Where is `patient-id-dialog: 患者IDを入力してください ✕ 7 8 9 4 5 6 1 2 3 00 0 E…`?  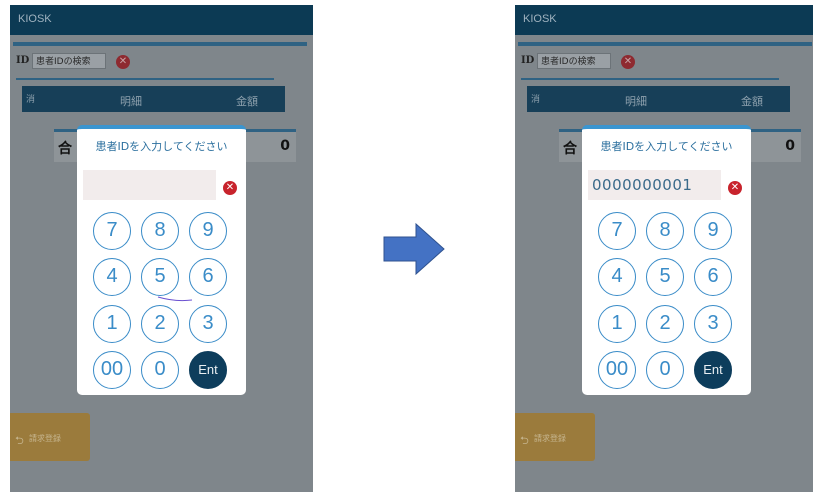 patient-id-dialog: 患者IDを入力してください ✕ 7 8 9 4 5 6 1 2 3 00 0 E… is located at coordinates (161, 260).